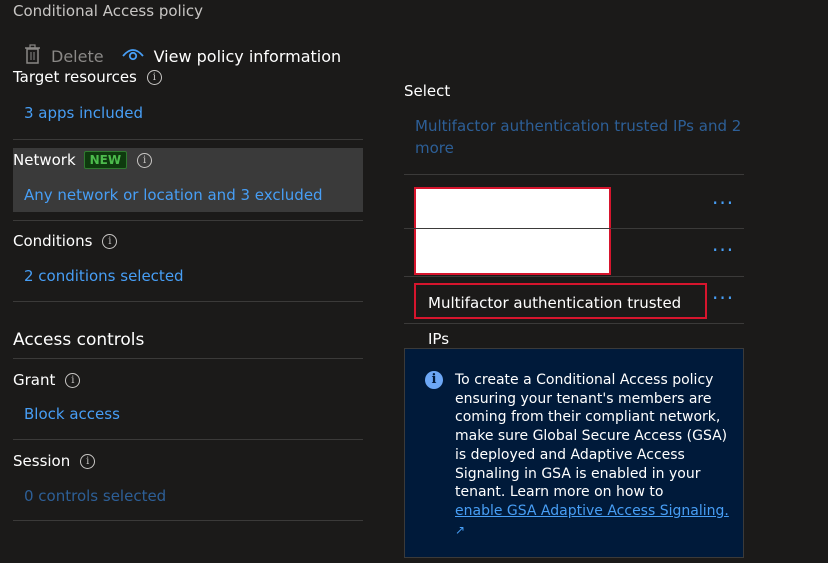 This screenshot has height=563, width=828. Describe the element at coordinates (108, 11) in the screenshot. I see `page-title: Conditional Access policy` at that location.